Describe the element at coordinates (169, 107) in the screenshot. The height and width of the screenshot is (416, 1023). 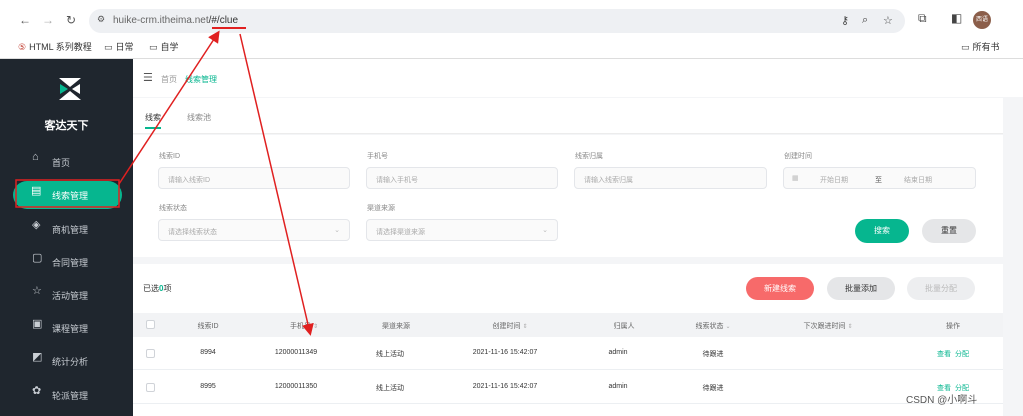
I see `arrow-to-url` at that location.